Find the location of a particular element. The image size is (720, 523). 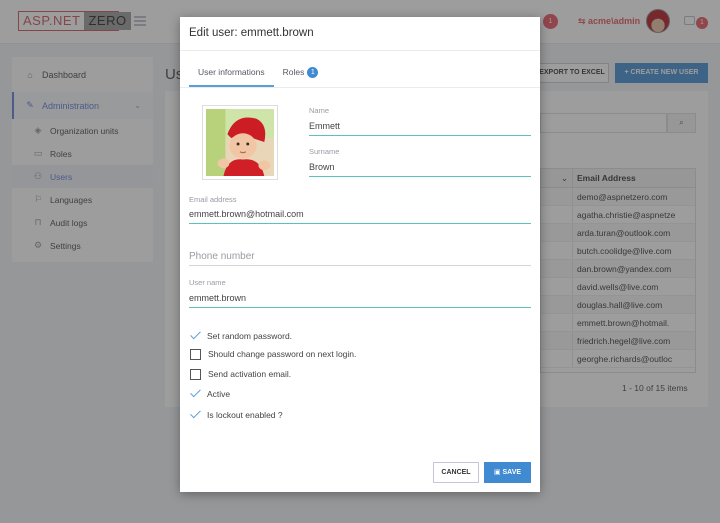

active-checkbox: Active is located at coordinates (209, 394).